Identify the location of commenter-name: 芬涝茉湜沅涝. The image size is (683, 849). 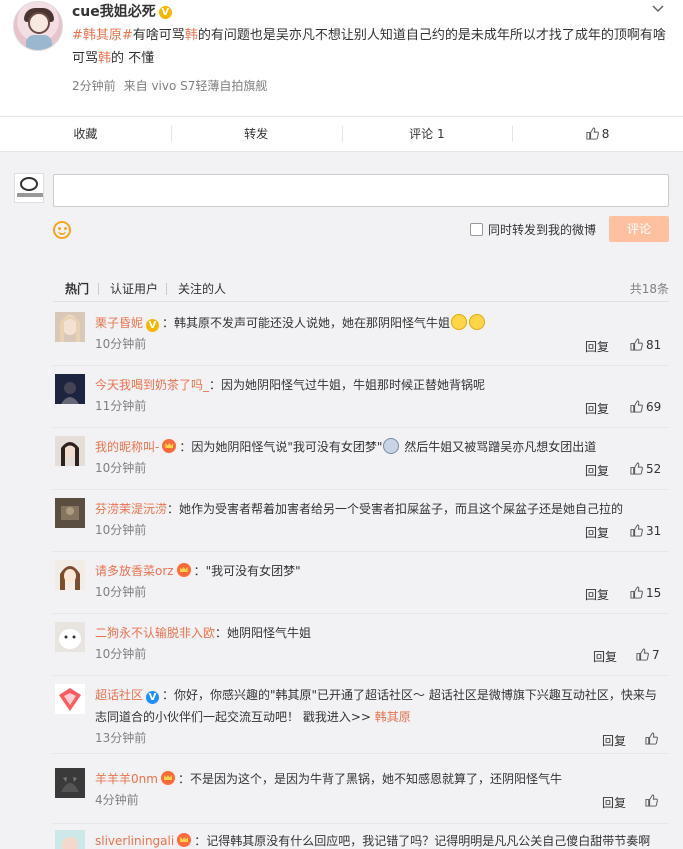
(131, 509).